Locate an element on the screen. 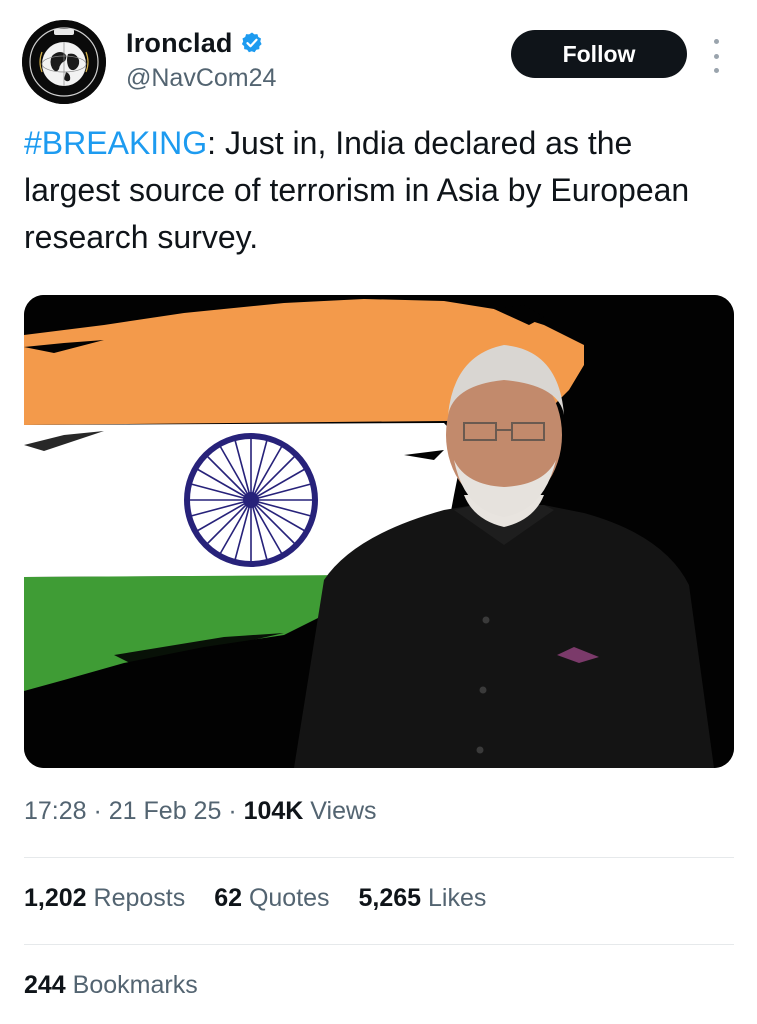  quotes-count: 62 is located at coordinates (228, 898).